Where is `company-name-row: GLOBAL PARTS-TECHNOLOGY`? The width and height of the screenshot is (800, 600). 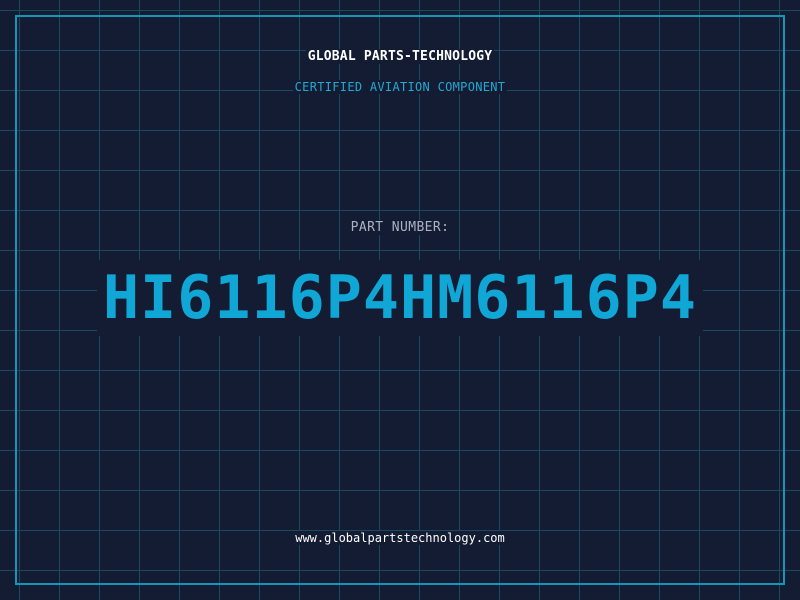 company-name-row: GLOBAL PARTS-TECHNOLOGY is located at coordinates (400, 56).